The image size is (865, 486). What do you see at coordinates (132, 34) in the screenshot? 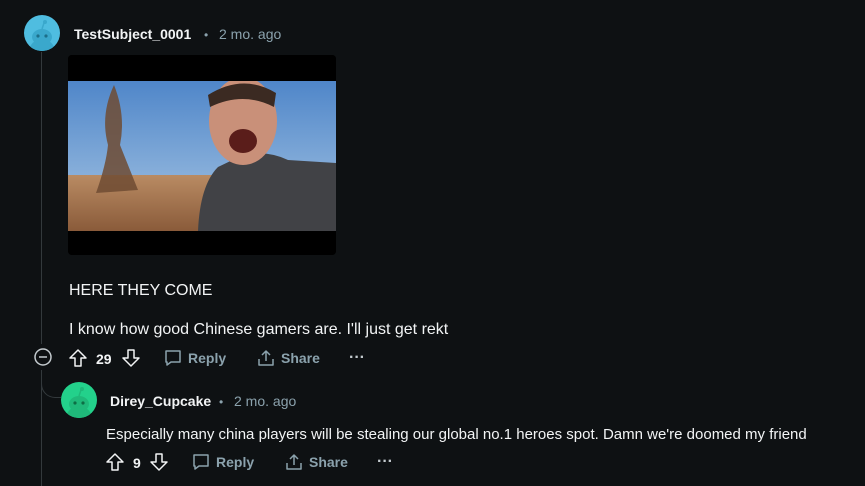
I see `comment-username: TestSubject_0001` at bounding box center [132, 34].